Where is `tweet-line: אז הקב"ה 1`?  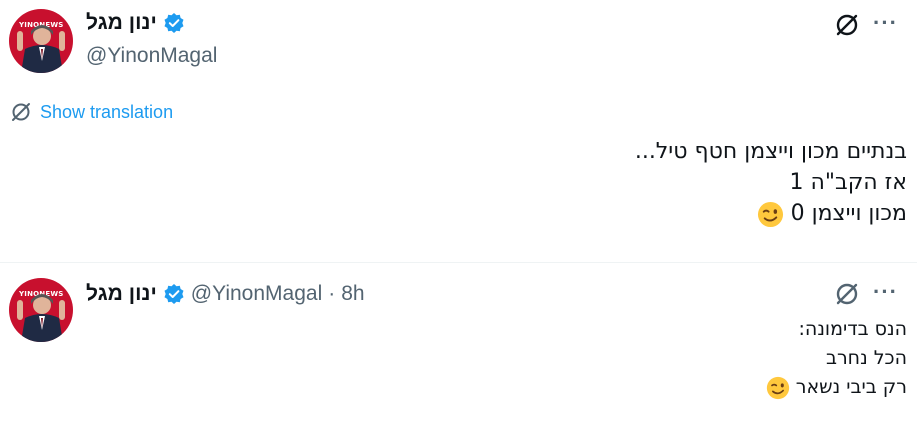 tweet-line: אז הקב"ה 1 is located at coordinates (848, 182).